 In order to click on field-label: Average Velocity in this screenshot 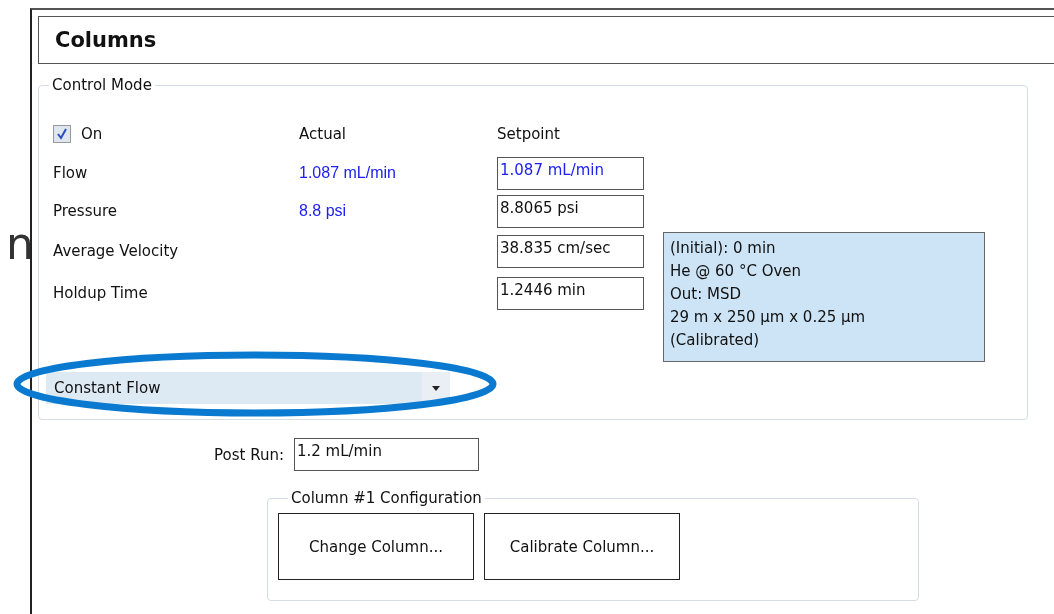, I will do `click(116, 251)`.